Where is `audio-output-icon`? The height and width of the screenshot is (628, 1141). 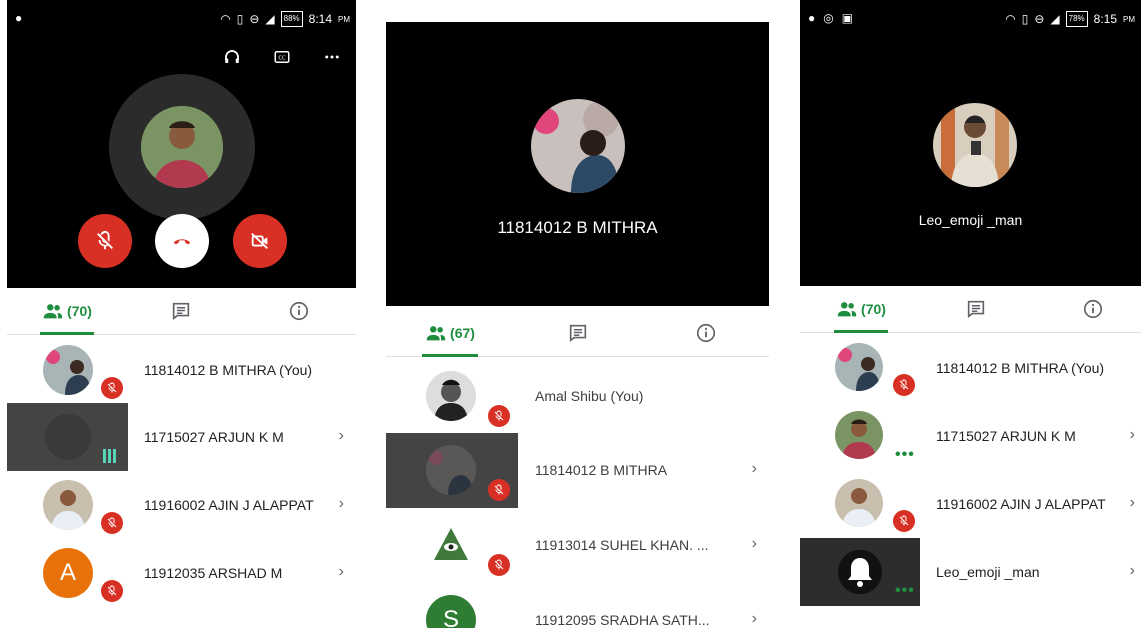
audio-output-icon is located at coordinates (232, 59).